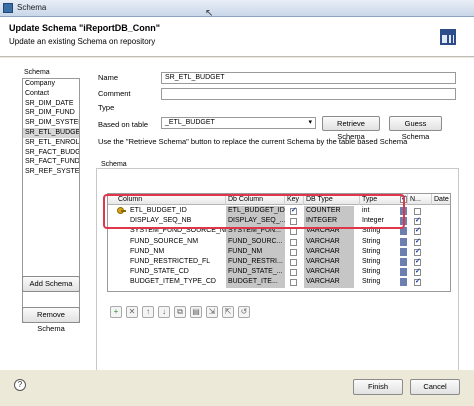 The width and height of the screenshot is (474, 406). I want to click on move-down-icon: ↓, so click(164, 312).